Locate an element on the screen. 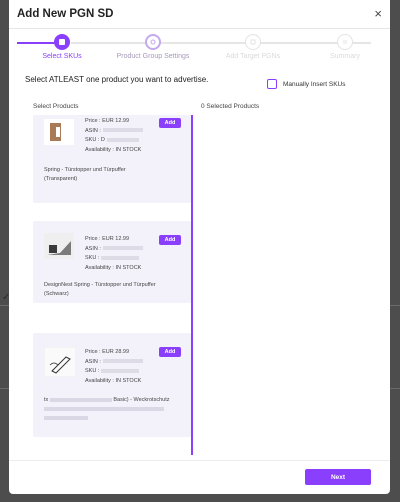  product-name: tx Basic) - Weckrotschutz is located at coordinates (115, 409).